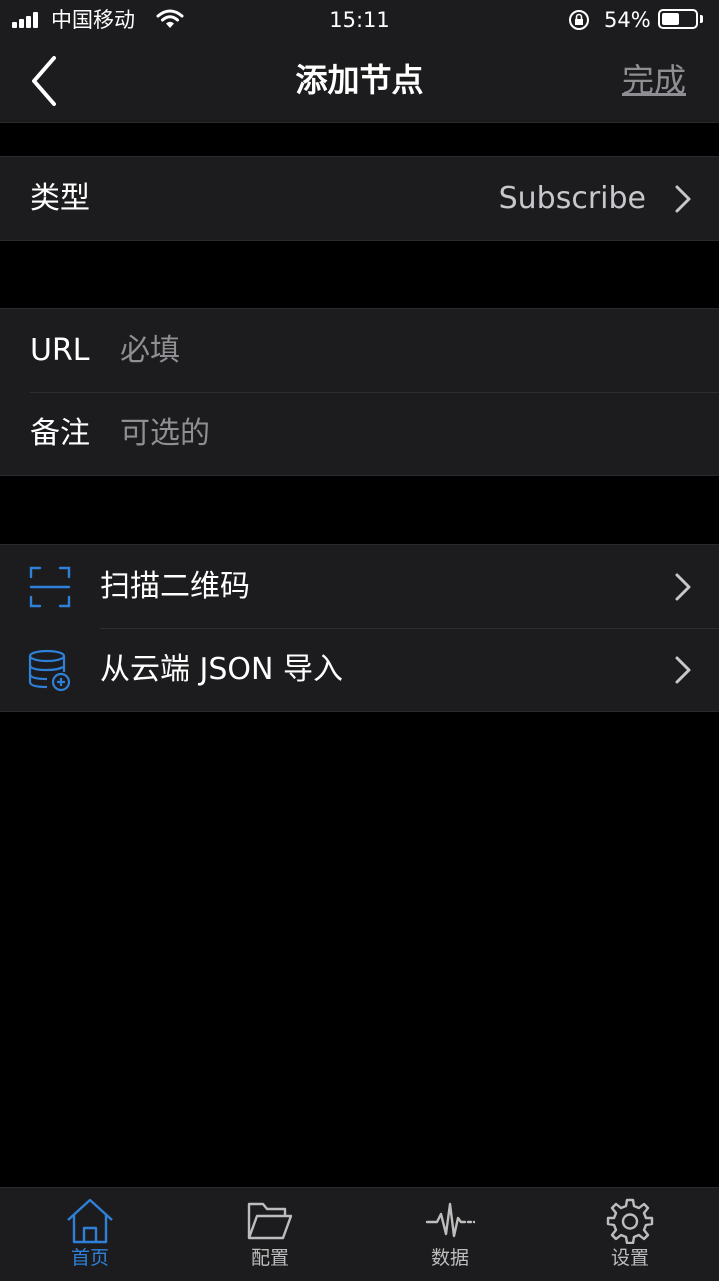 The height and width of the screenshot is (1281, 719). I want to click on type-row: 类型 Subscribe, so click(359, 198).